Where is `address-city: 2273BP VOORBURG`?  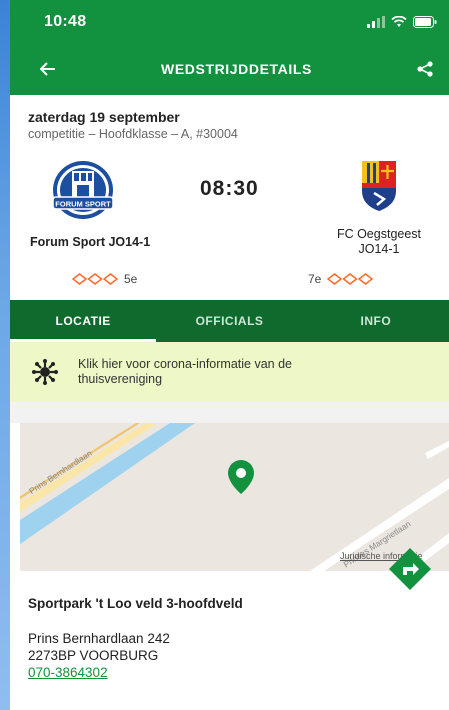 address-city: 2273BP VOORBURG is located at coordinates (93, 655).